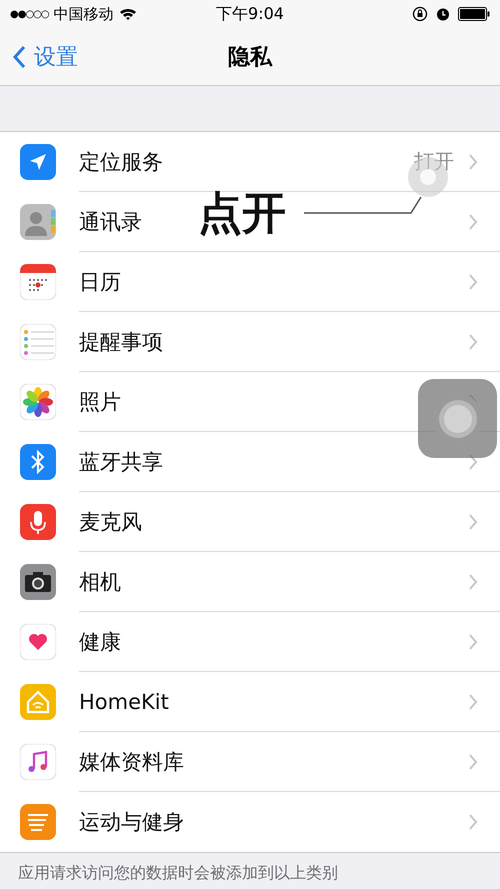 The width and height of the screenshot is (500, 889). What do you see at coordinates (29, 14) in the screenshot?
I see `signal-dots: ●●○○○` at bounding box center [29, 14].